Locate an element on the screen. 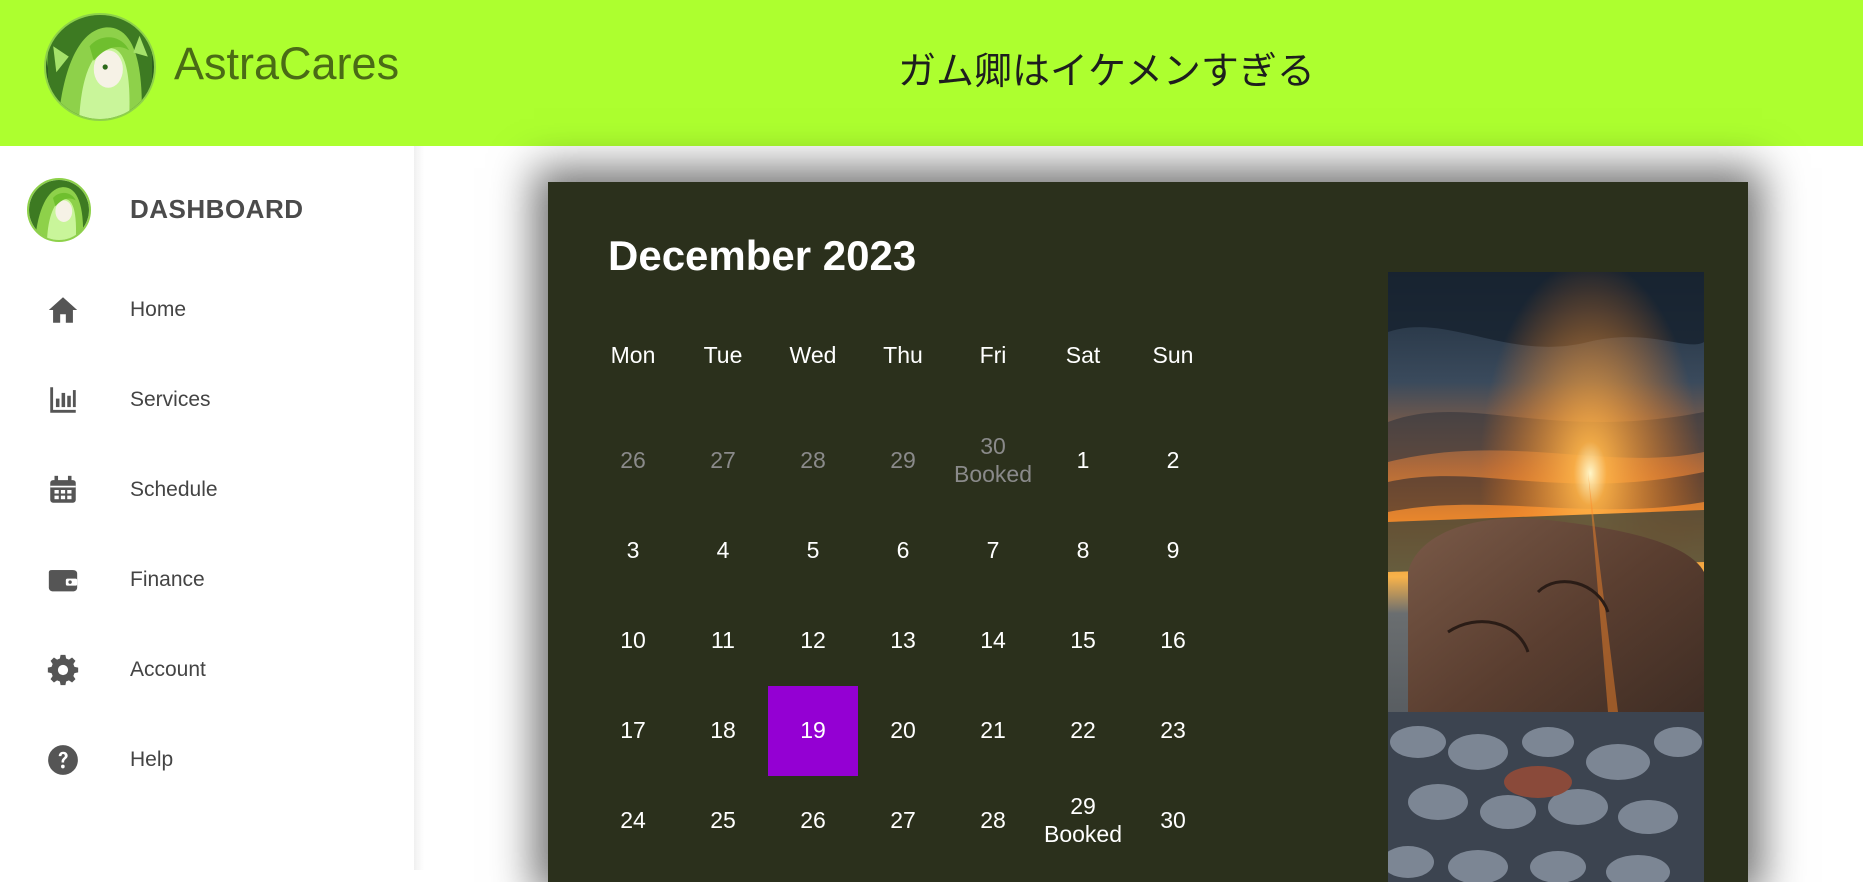 The height and width of the screenshot is (882, 1863). bar-chart-icon is located at coordinates (63, 400).